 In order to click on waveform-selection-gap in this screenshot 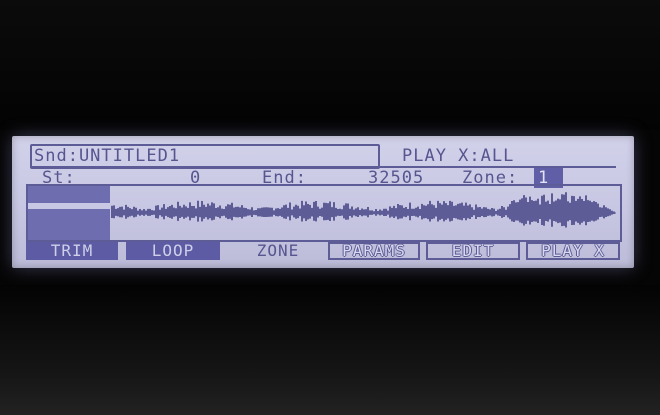, I will do `click(69, 206)`.